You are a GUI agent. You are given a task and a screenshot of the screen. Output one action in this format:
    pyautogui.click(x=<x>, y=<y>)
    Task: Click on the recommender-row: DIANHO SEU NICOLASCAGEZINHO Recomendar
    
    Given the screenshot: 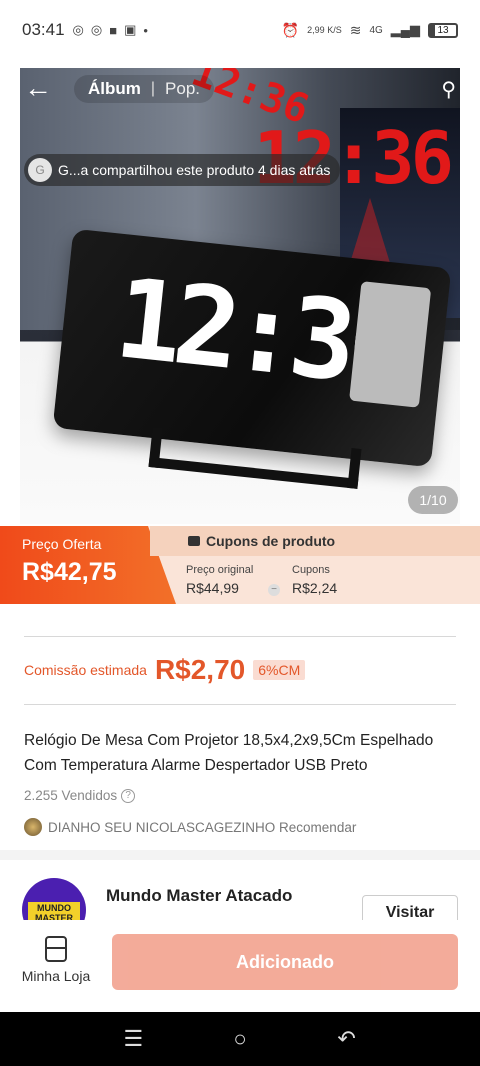 What is the action you would take?
    pyautogui.click(x=190, y=827)
    